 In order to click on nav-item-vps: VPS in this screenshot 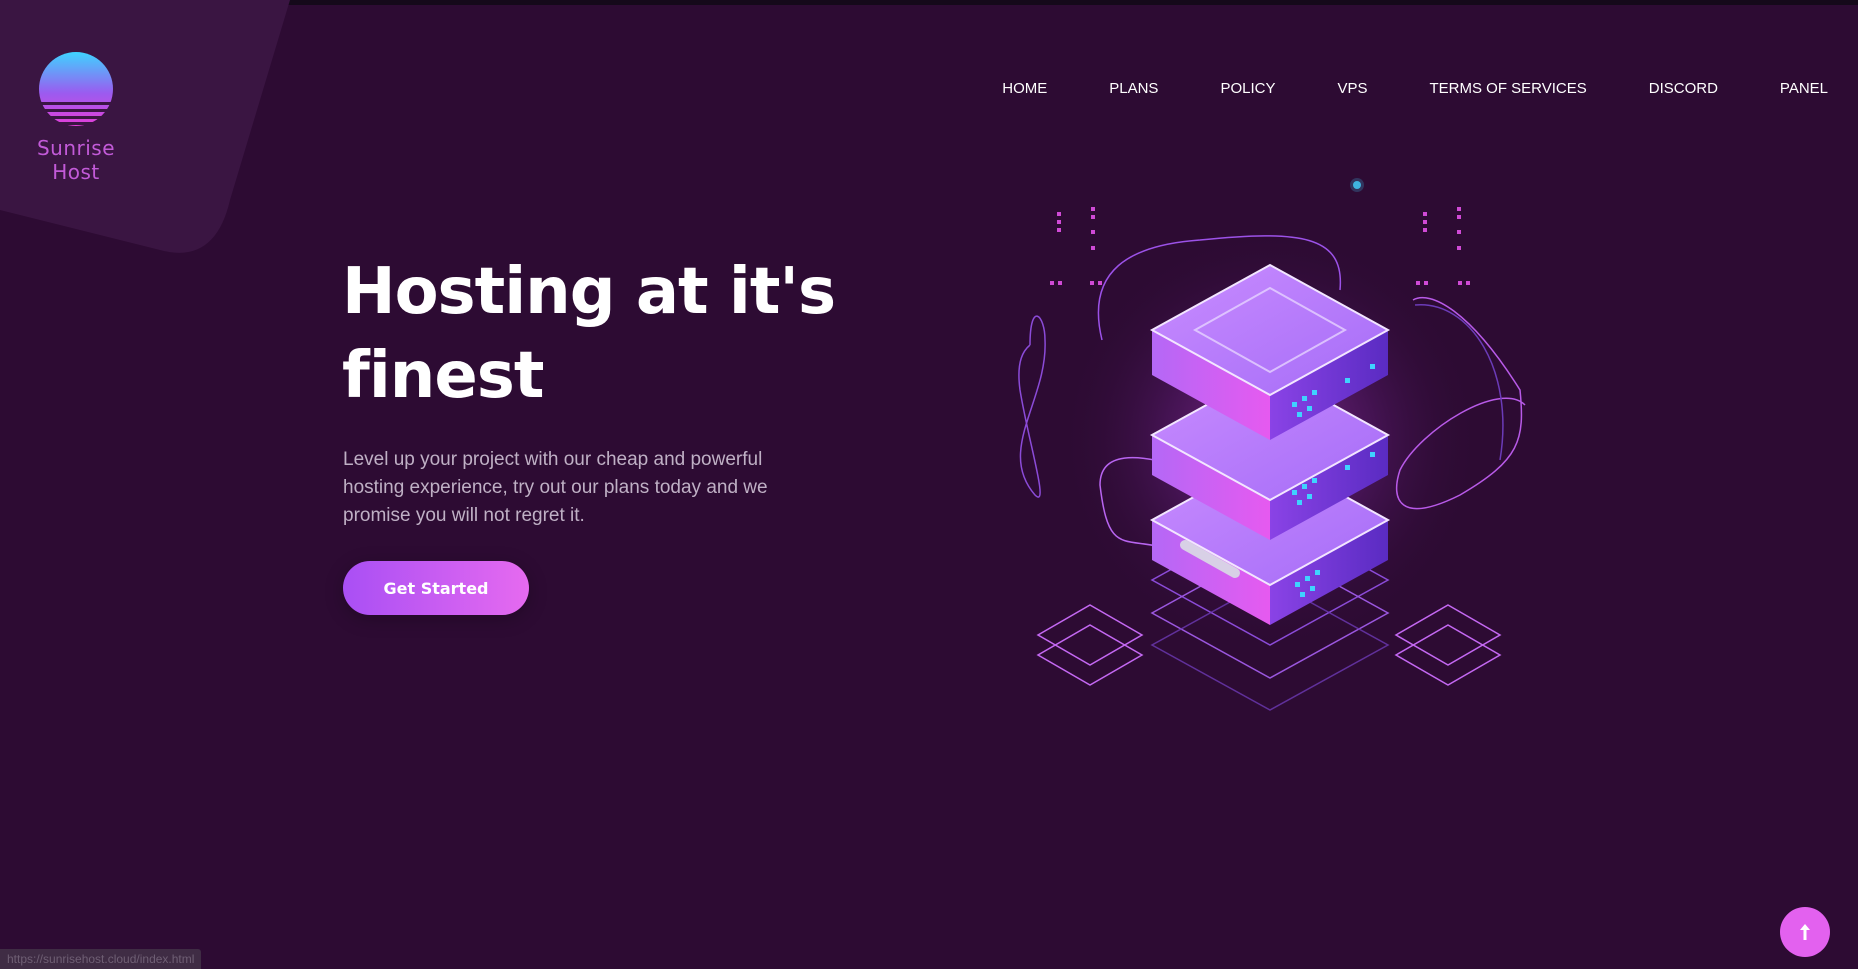, I will do `click(1352, 88)`.